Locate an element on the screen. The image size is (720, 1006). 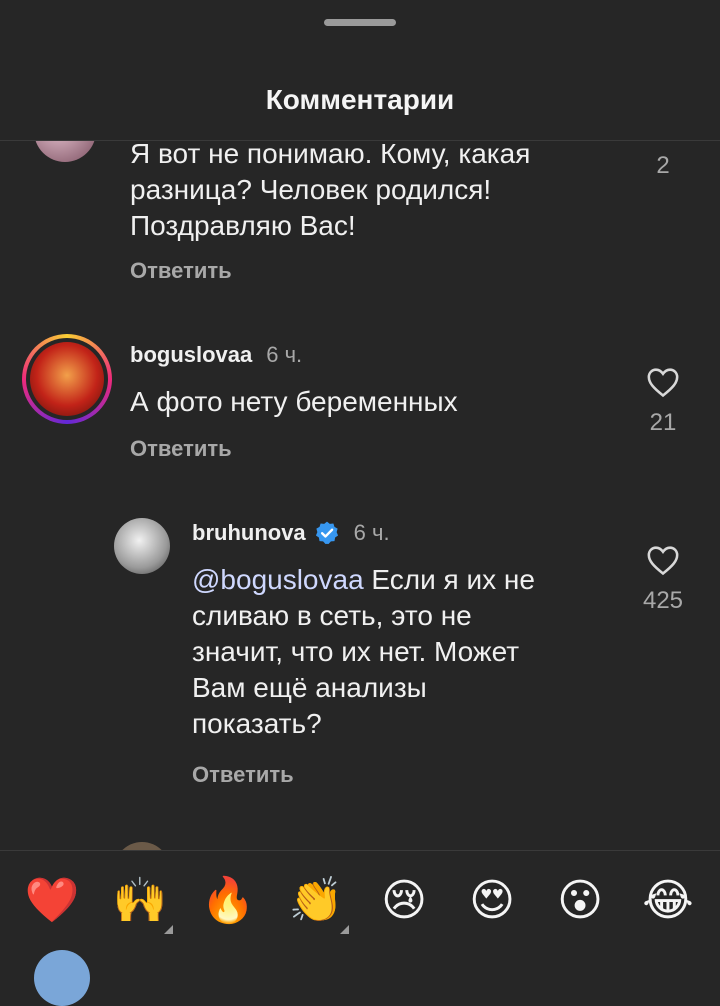
emoji-red-heart-button: ❤️ is located at coordinates (52, 901).